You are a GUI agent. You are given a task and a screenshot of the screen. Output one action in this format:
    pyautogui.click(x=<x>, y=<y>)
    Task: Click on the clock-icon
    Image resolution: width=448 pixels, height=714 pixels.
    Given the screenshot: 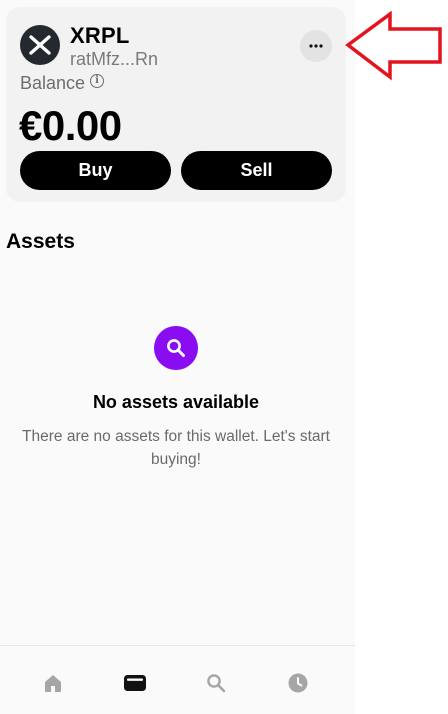 What is the action you would take?
    pyautogui.click(x=298, y=683)
    